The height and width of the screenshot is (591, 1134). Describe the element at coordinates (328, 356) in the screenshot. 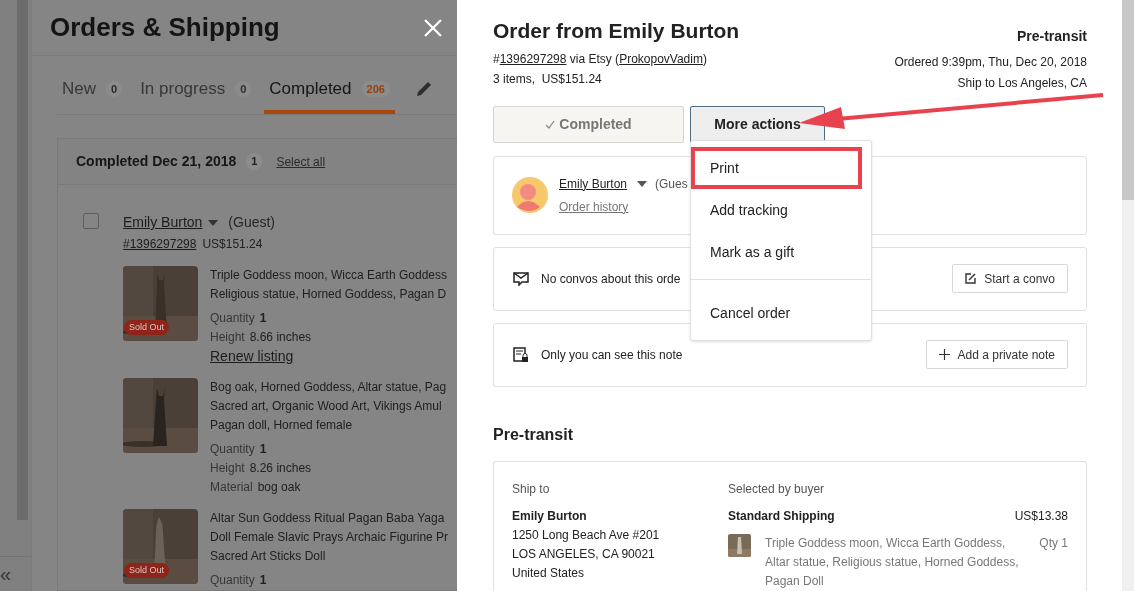

I see `renew-listing-link: Renew listing` at that location.